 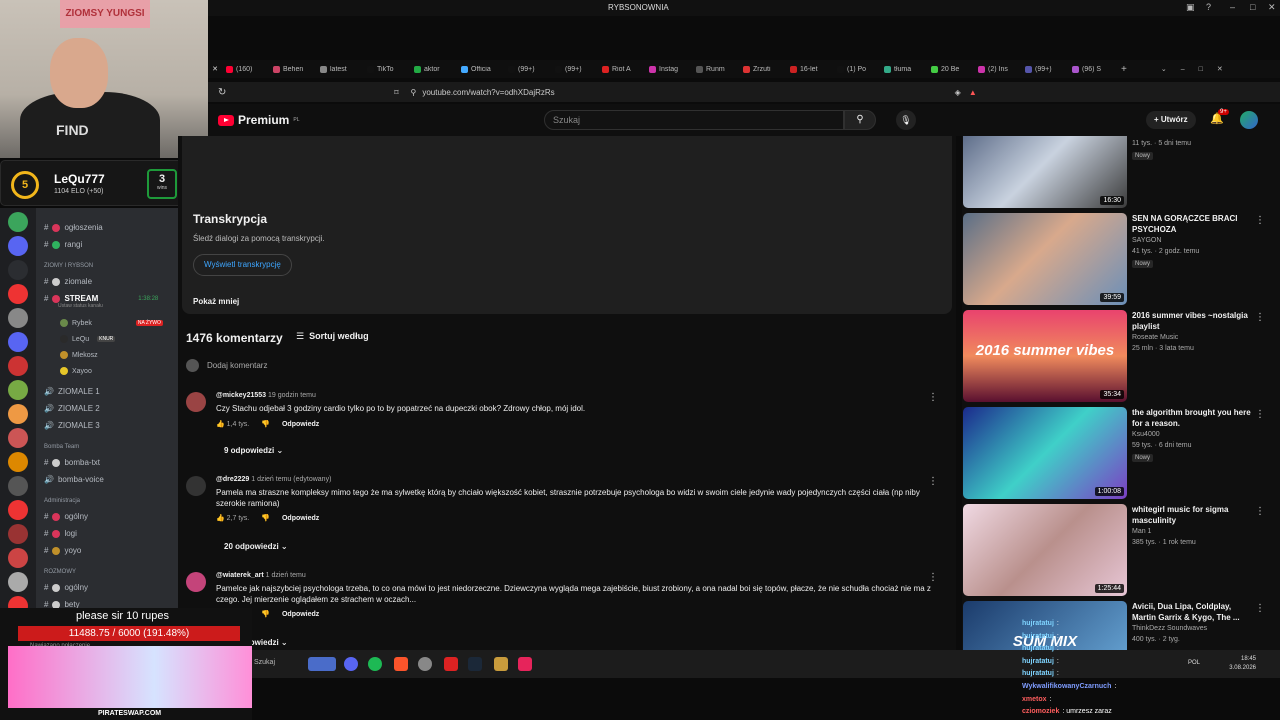 I want to click on search-input: Szukaj, so click(x=694, y=120).